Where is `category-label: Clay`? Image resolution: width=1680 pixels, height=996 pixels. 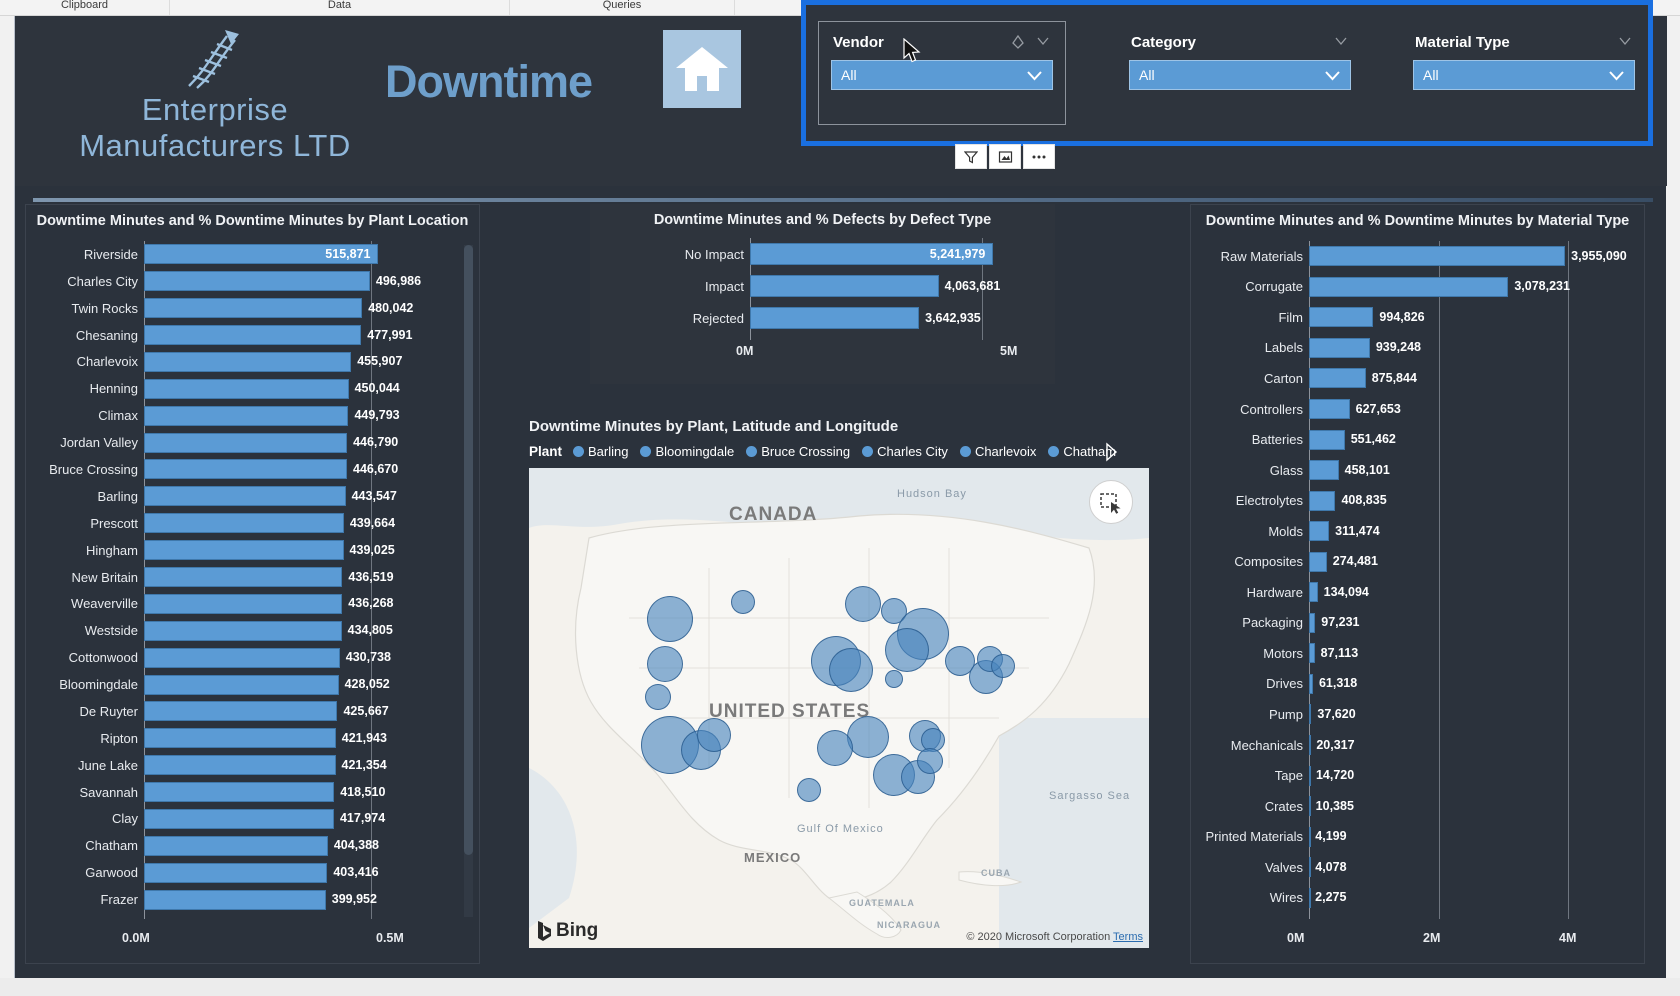 category-label: Clay is located at coordinates (82, 818).